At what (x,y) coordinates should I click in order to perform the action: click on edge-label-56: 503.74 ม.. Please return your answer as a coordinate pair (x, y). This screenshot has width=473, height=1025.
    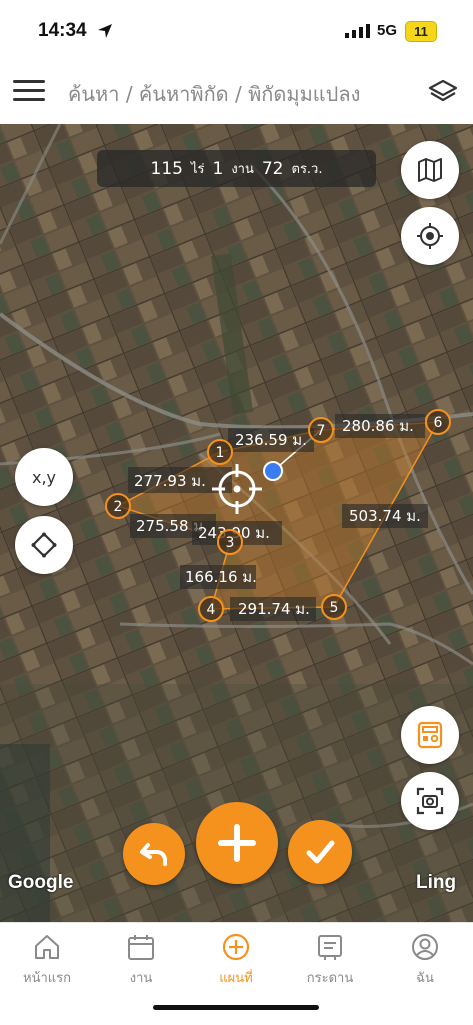
    Looking at the image, I should click on (385, 516).